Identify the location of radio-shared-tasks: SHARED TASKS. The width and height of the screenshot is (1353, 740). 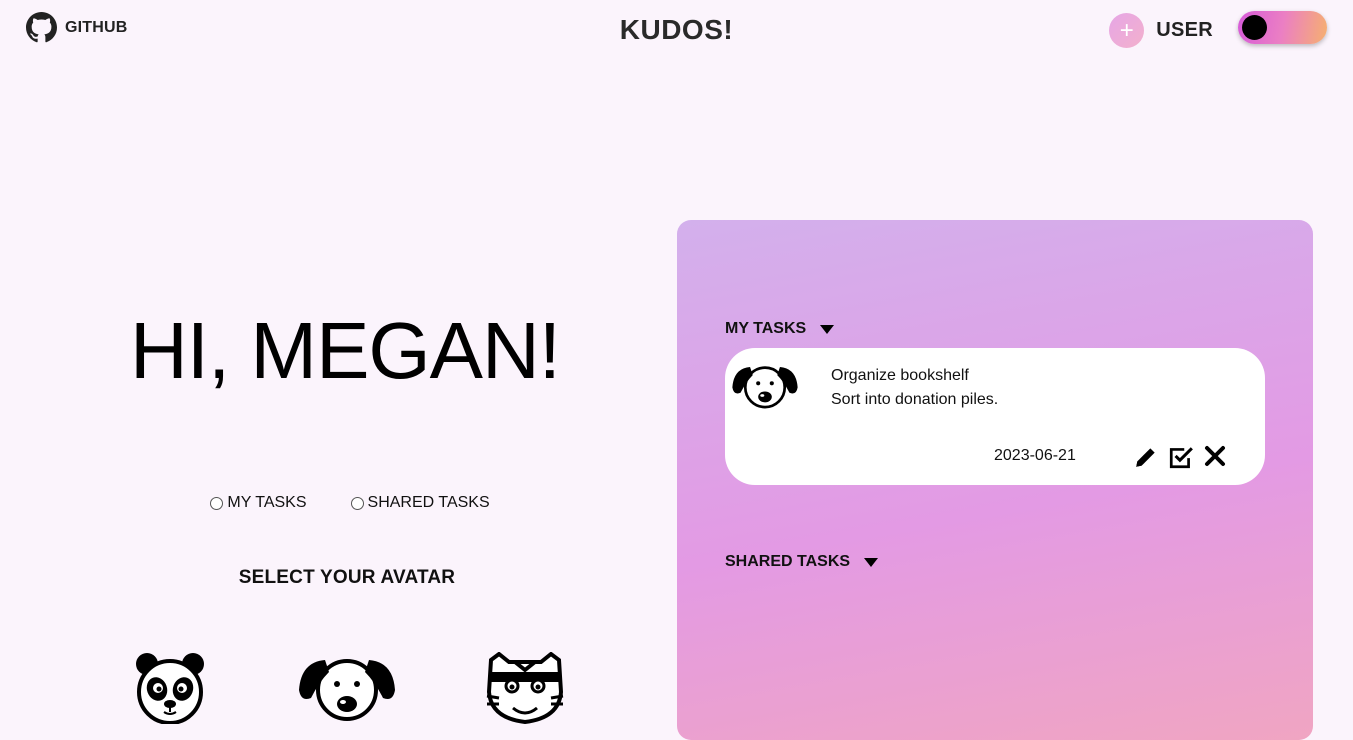
(420, 503).